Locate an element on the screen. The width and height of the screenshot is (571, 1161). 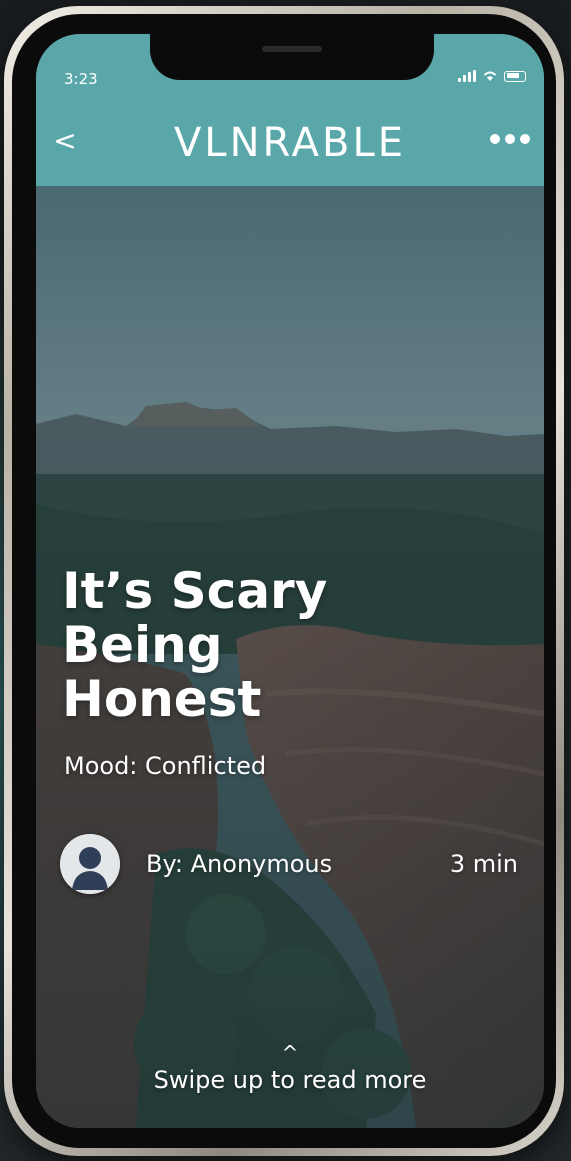
author-row: By: Anonymous 3 min is located at coordinates (289, 865).